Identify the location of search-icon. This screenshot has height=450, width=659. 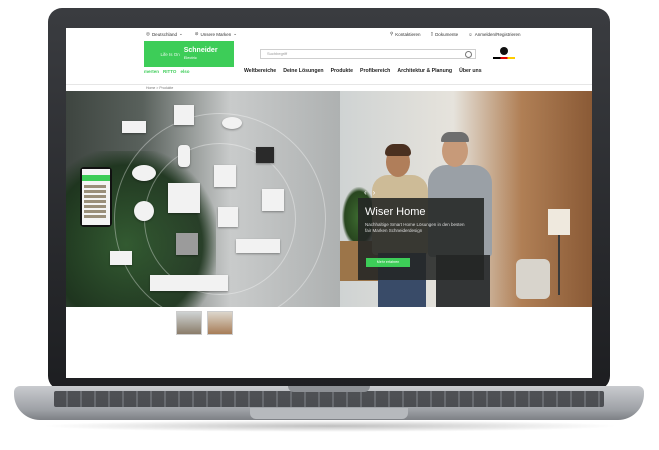
(468, 54).